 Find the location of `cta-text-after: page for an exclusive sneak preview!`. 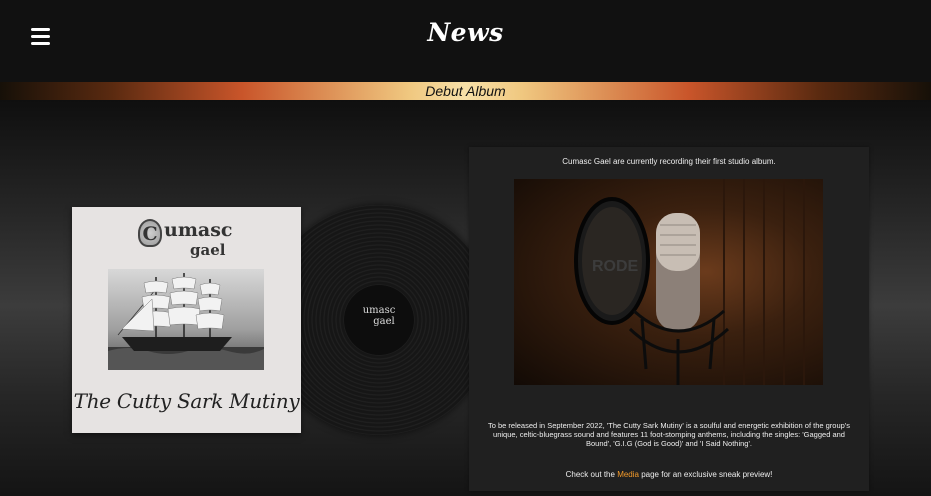

cta-text-after: page for an exclusive sneak preview! is located at coordinates (705, 474).